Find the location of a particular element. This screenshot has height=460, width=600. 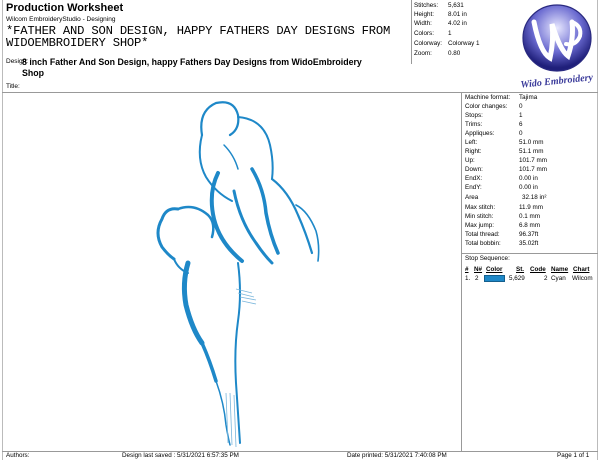

footer-last-saved: Design last saved : 5/31/2021 6:57:35 PM is located at coordinates (180, 455).